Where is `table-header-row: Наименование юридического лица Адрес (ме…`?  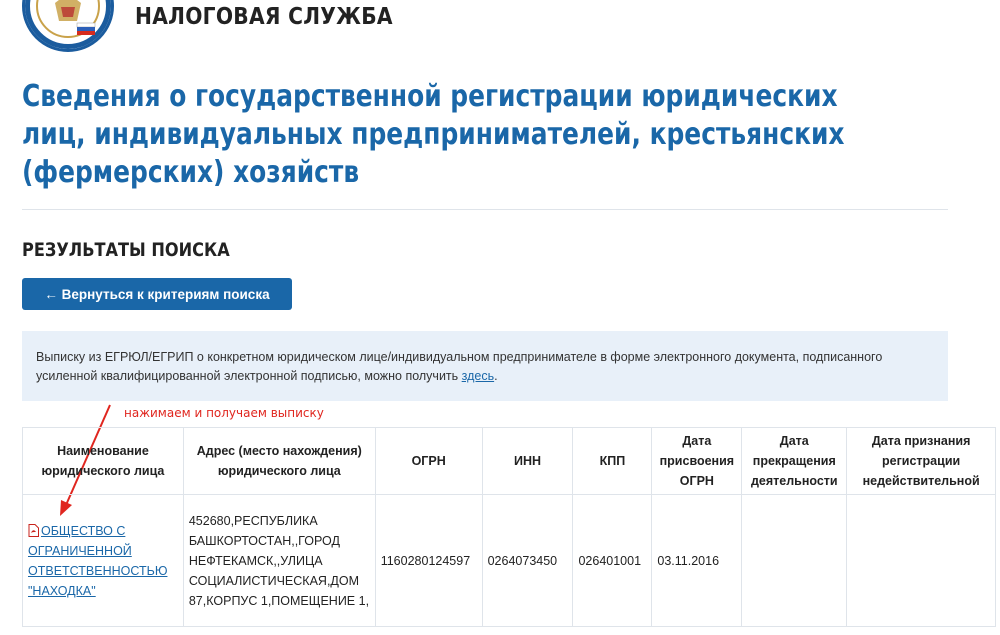
table-header-row: Наименование юридического лица Адрес (ме… is located at coordinates (509, 461).